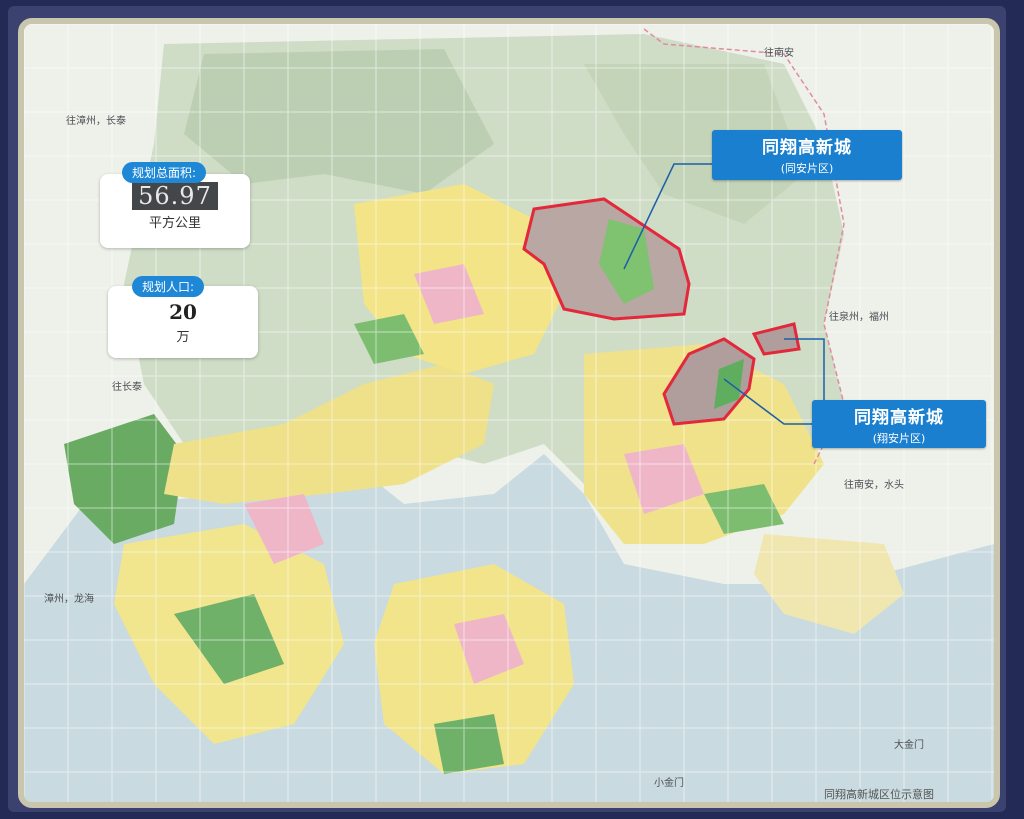 This screenshot has width=1024, height=819. I want to click on mountain-shade, so click(339, 121).